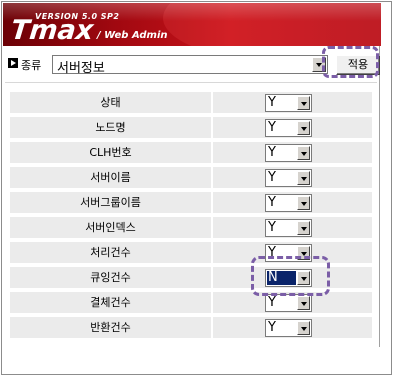  What do you see at coordinates (386, 24) in the screenshot?
I see `header-right-strip` at bounding box center [386, 24].